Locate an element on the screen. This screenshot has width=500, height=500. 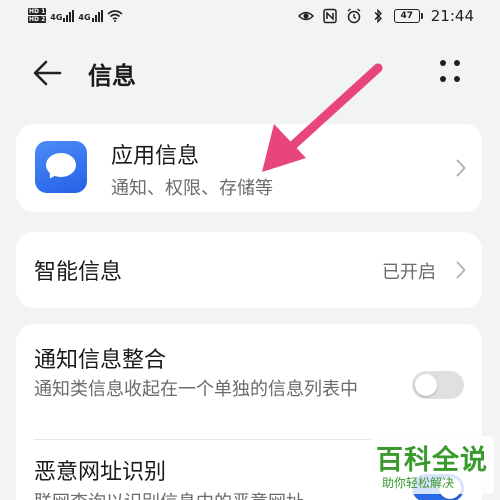
status-bar-right: 47 21:44 is located at coordinates (385, 16).